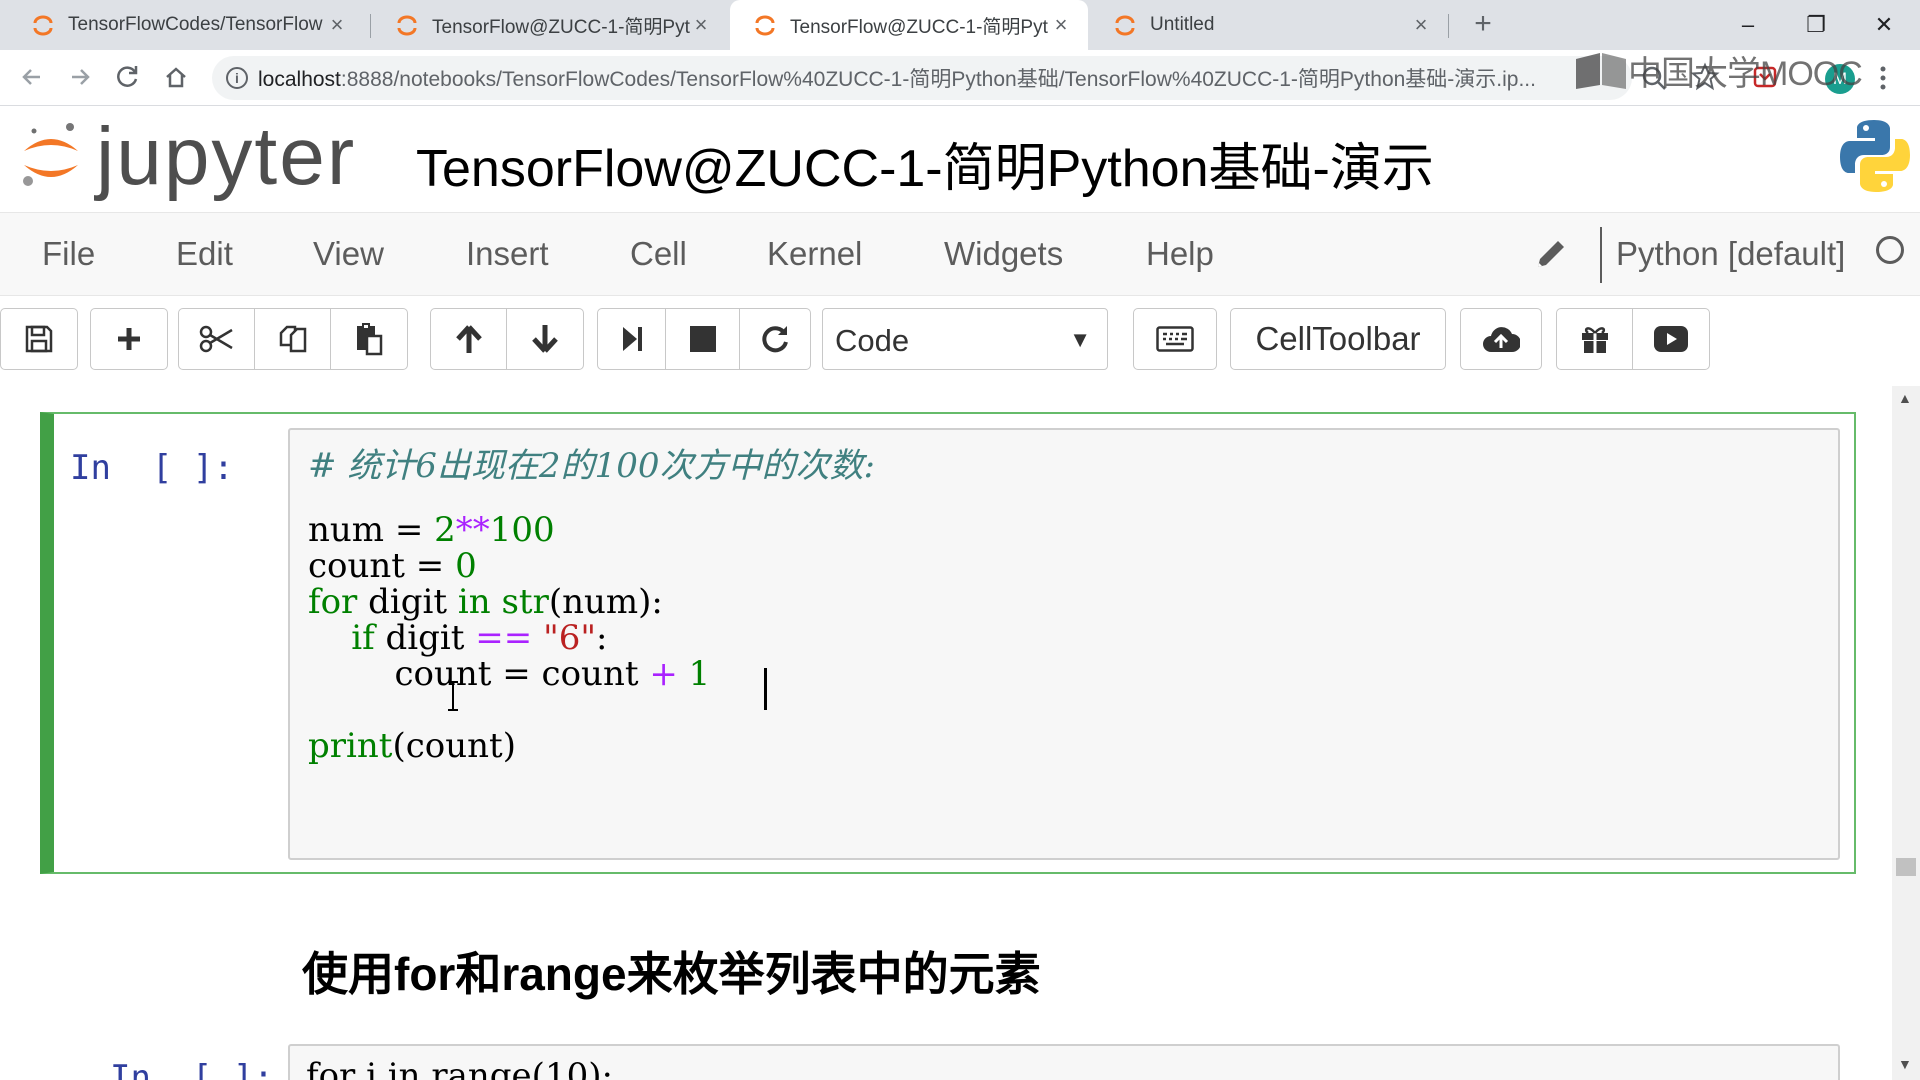 The width and height of the screenshot is (1920, 1080). I want to click on paste-icon, so click(370, 339).